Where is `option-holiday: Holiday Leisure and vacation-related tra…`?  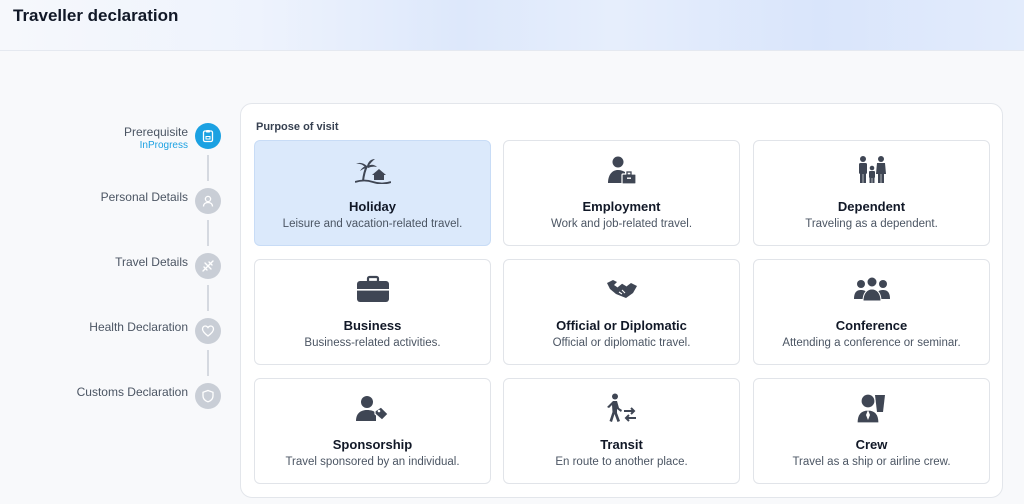 option-holiday: Holiday Leisure and vacation-related tra… is located at coordinates (372, 193).